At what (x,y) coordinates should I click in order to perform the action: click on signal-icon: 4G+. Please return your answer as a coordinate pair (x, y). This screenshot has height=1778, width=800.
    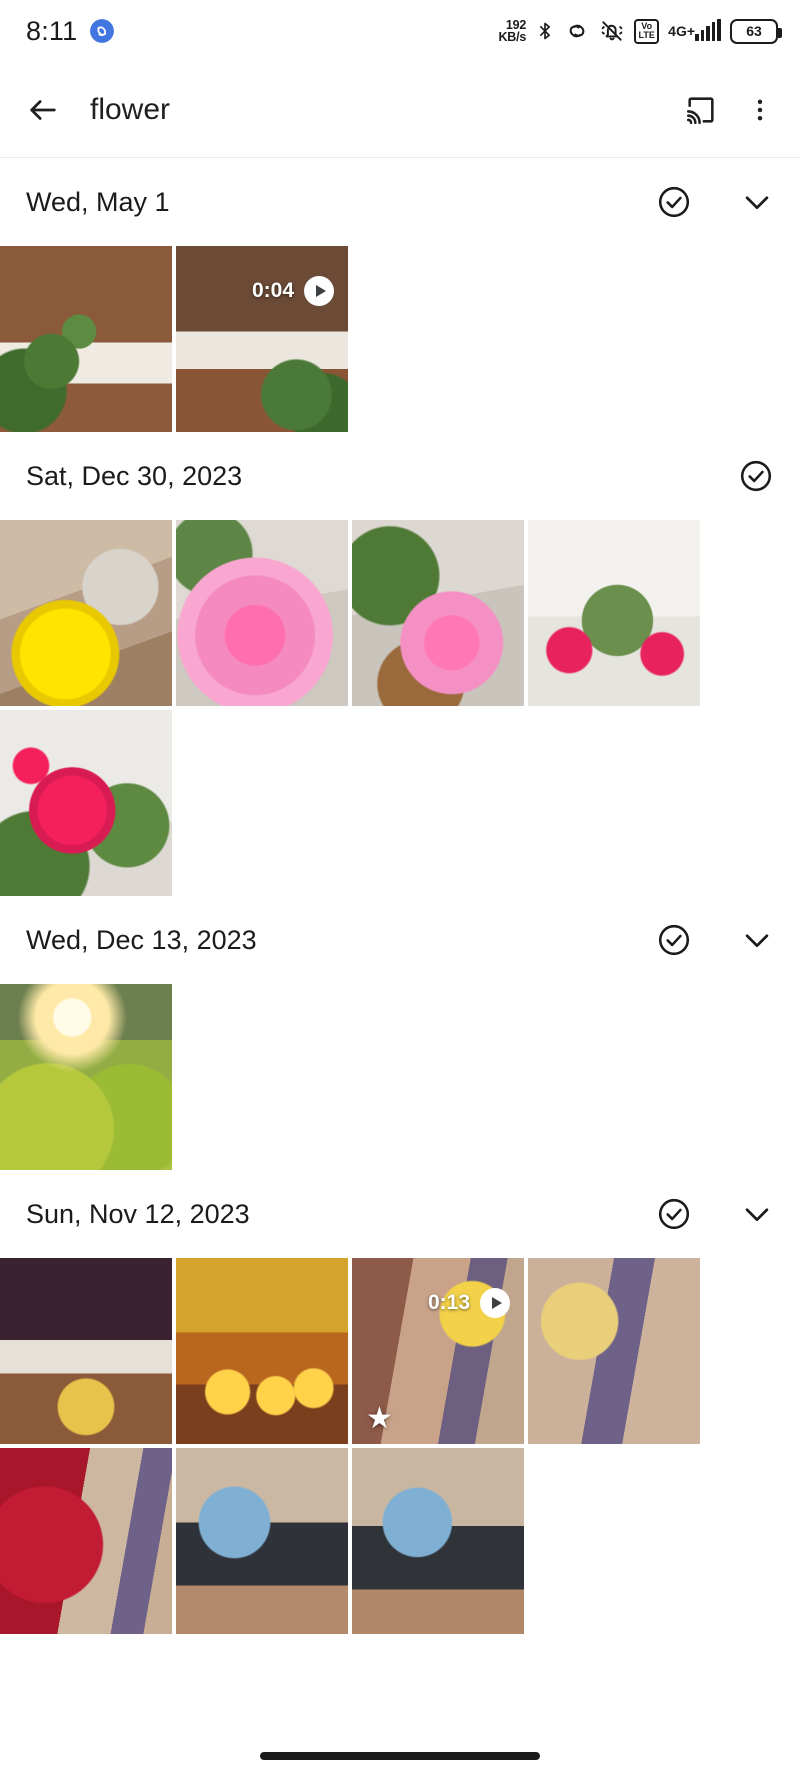
    Looking at the image, I should click on (694, 30).